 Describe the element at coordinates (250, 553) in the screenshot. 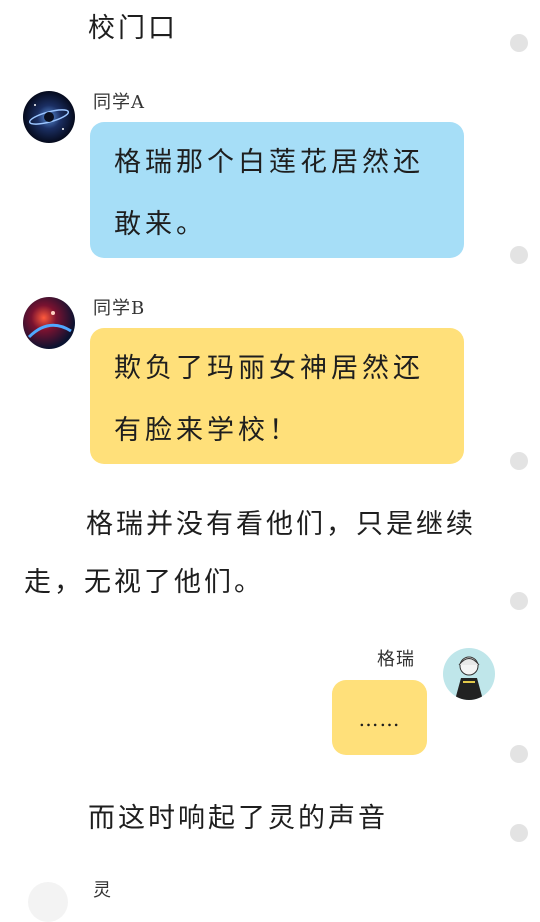

I see `narration-text: 格瑞并没有看他们，只是继续走，无视了他们。` at that location.